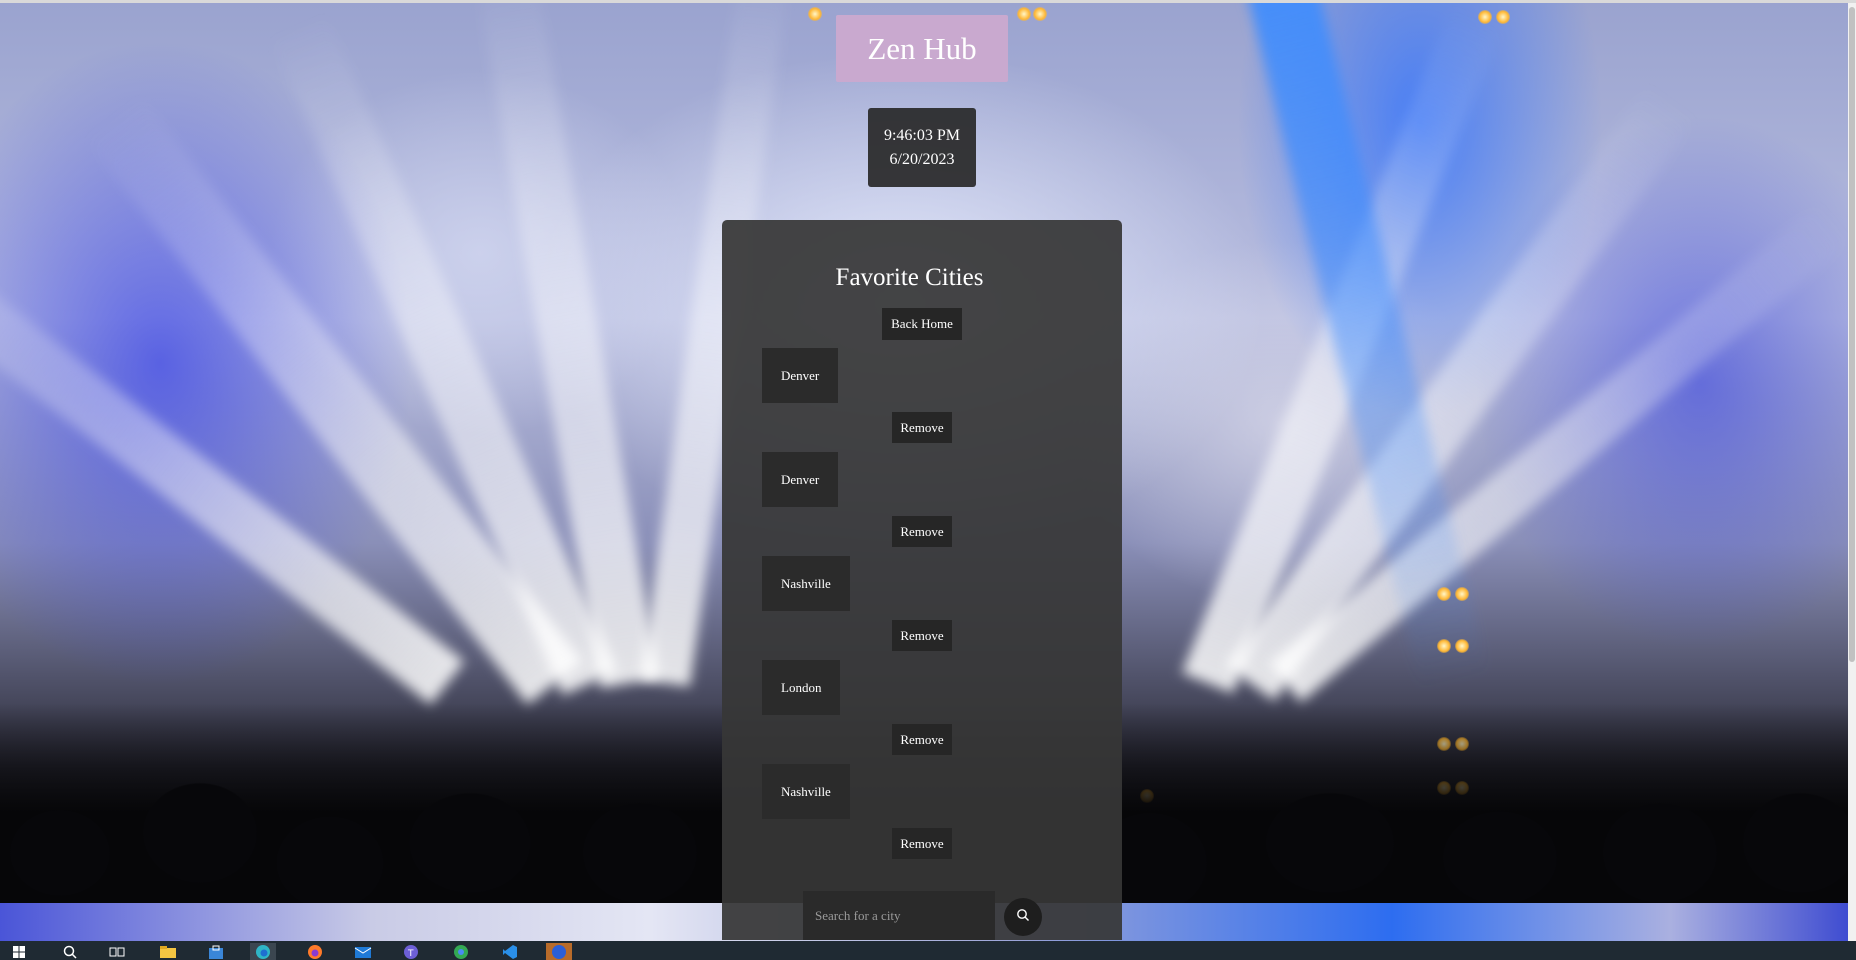  Describe the element at coordinates (921, 135) in the screenshot. I see `clock-time: 9:46:03 PM` at that location.